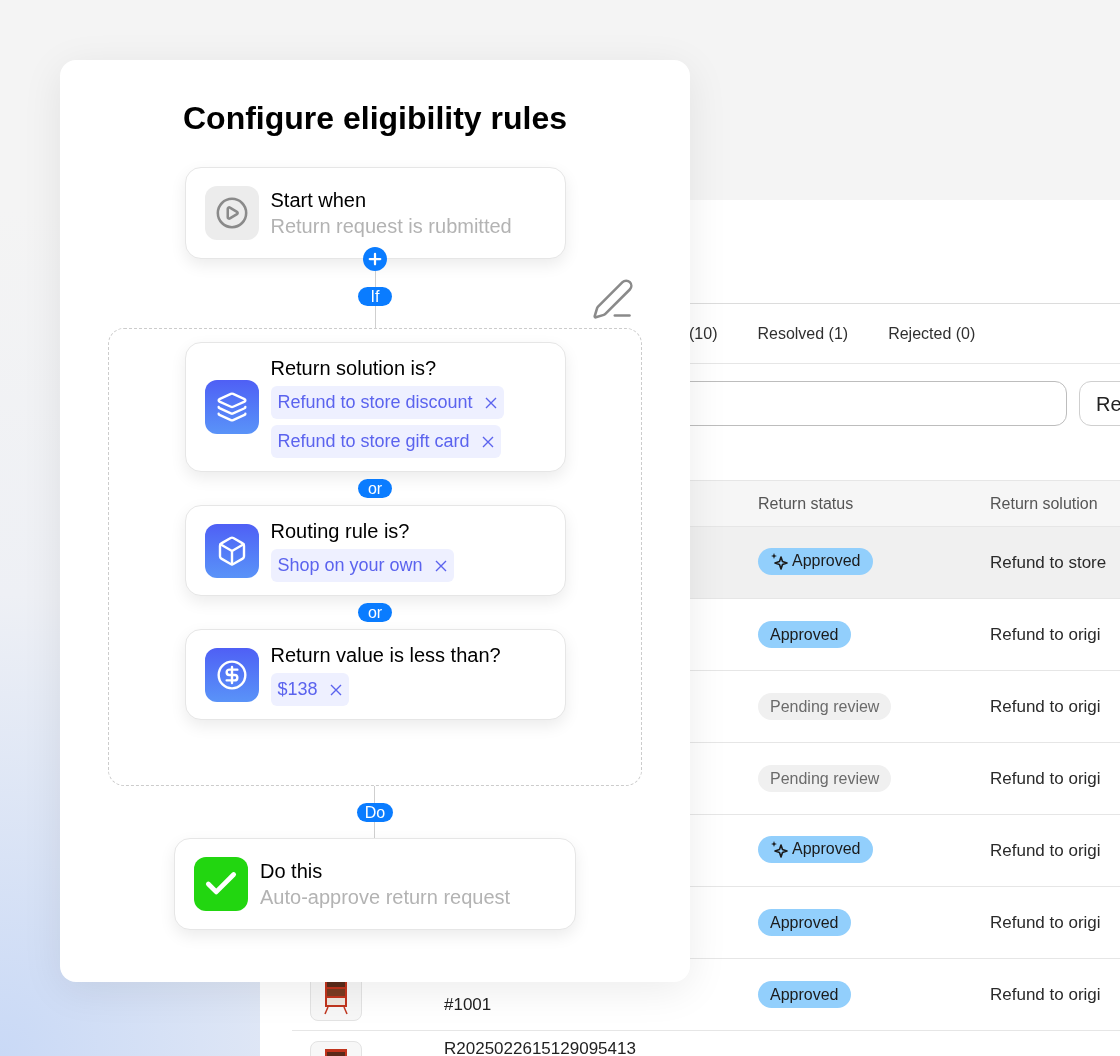 The height and width of the screenshot is (1056, 1120). I want to click on table-cell: Refund to store, so click(1048, 562).